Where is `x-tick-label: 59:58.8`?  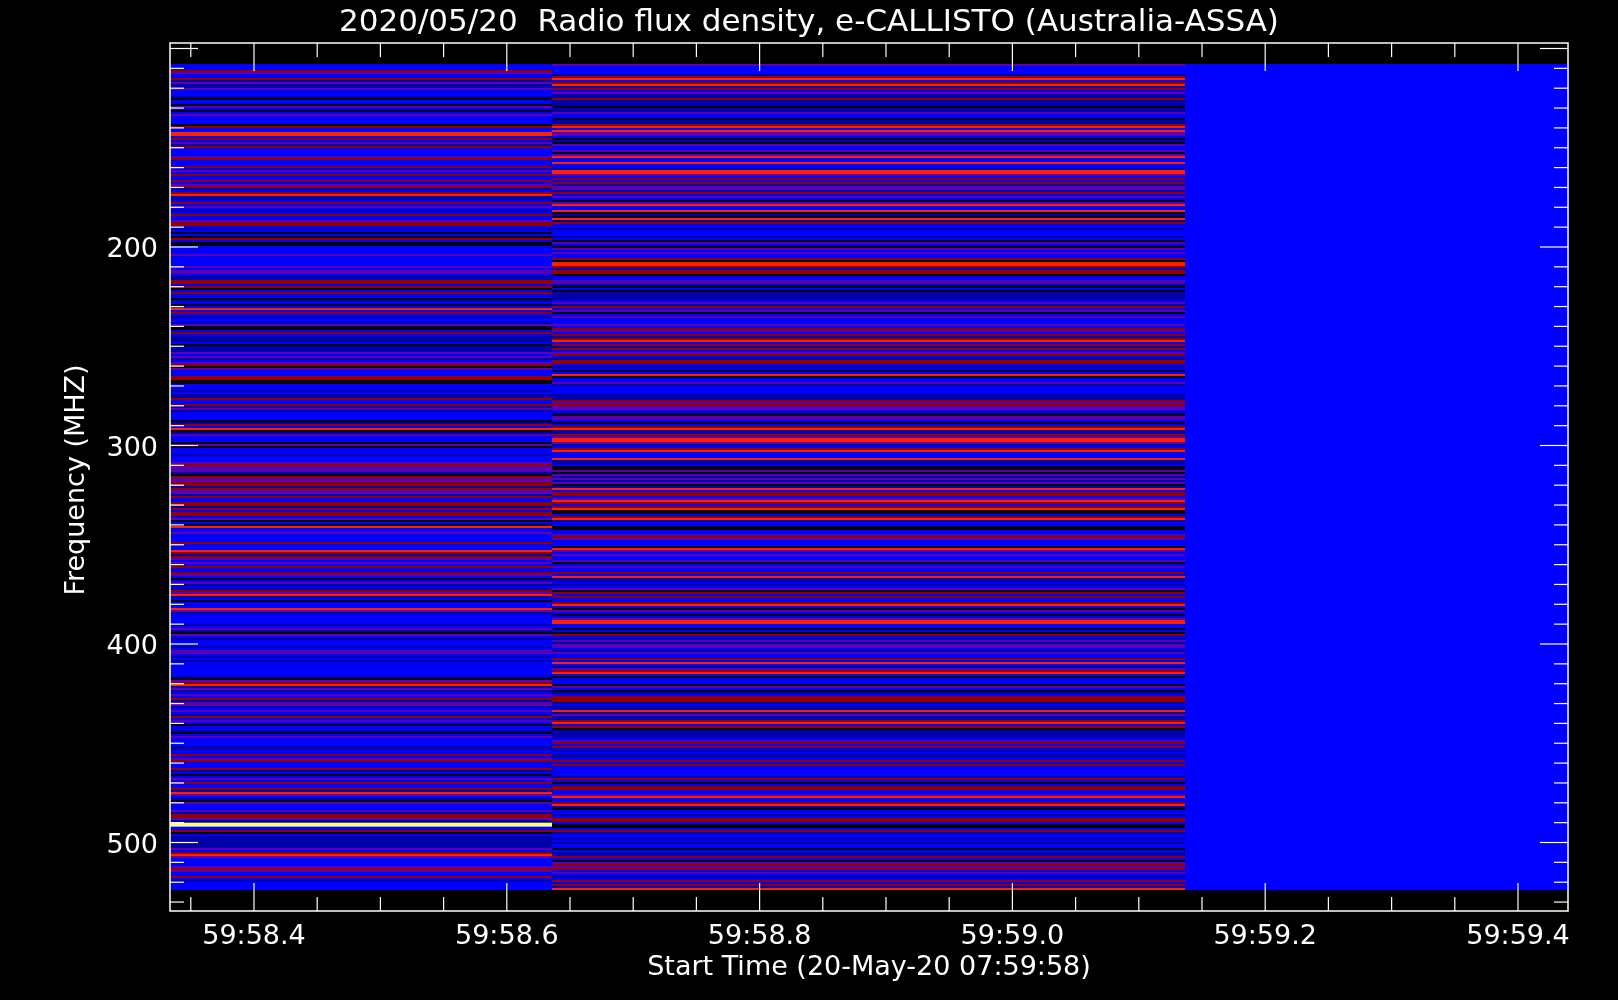 x-tick-label: 59:58.8 is located at coordinates (759, 934).